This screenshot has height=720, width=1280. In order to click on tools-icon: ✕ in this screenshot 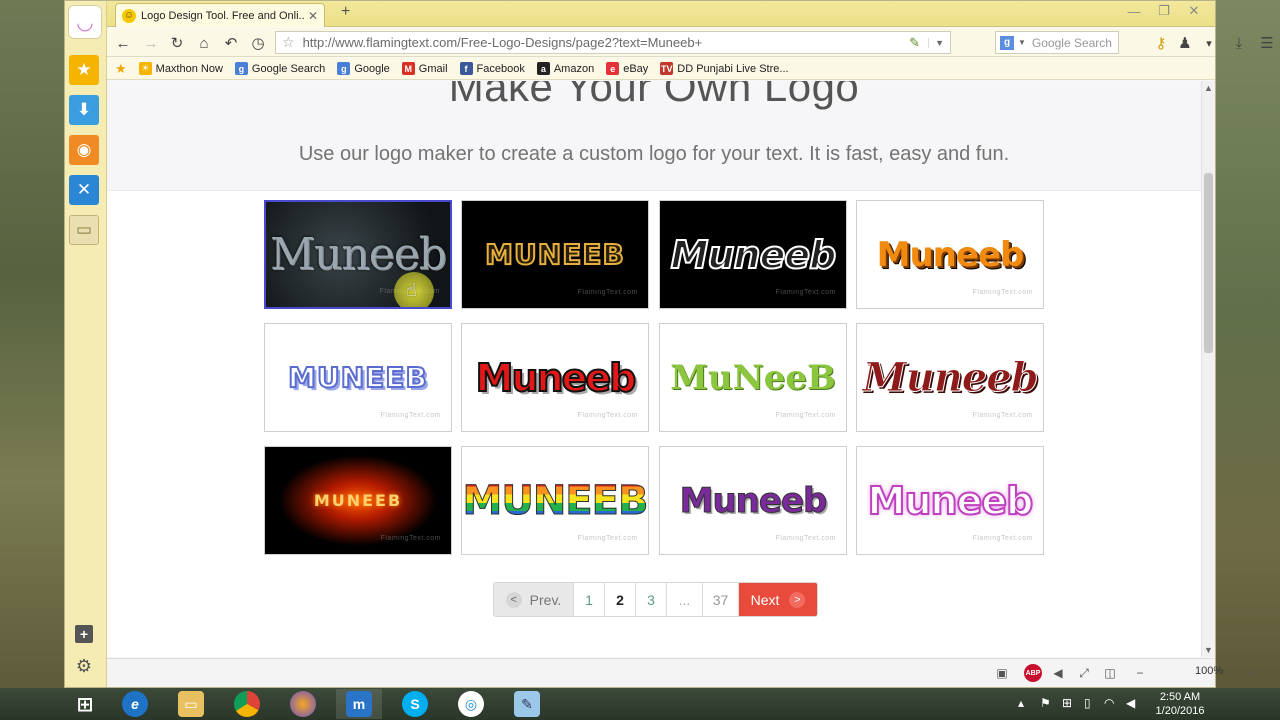, I will do `click(84, 190)`.